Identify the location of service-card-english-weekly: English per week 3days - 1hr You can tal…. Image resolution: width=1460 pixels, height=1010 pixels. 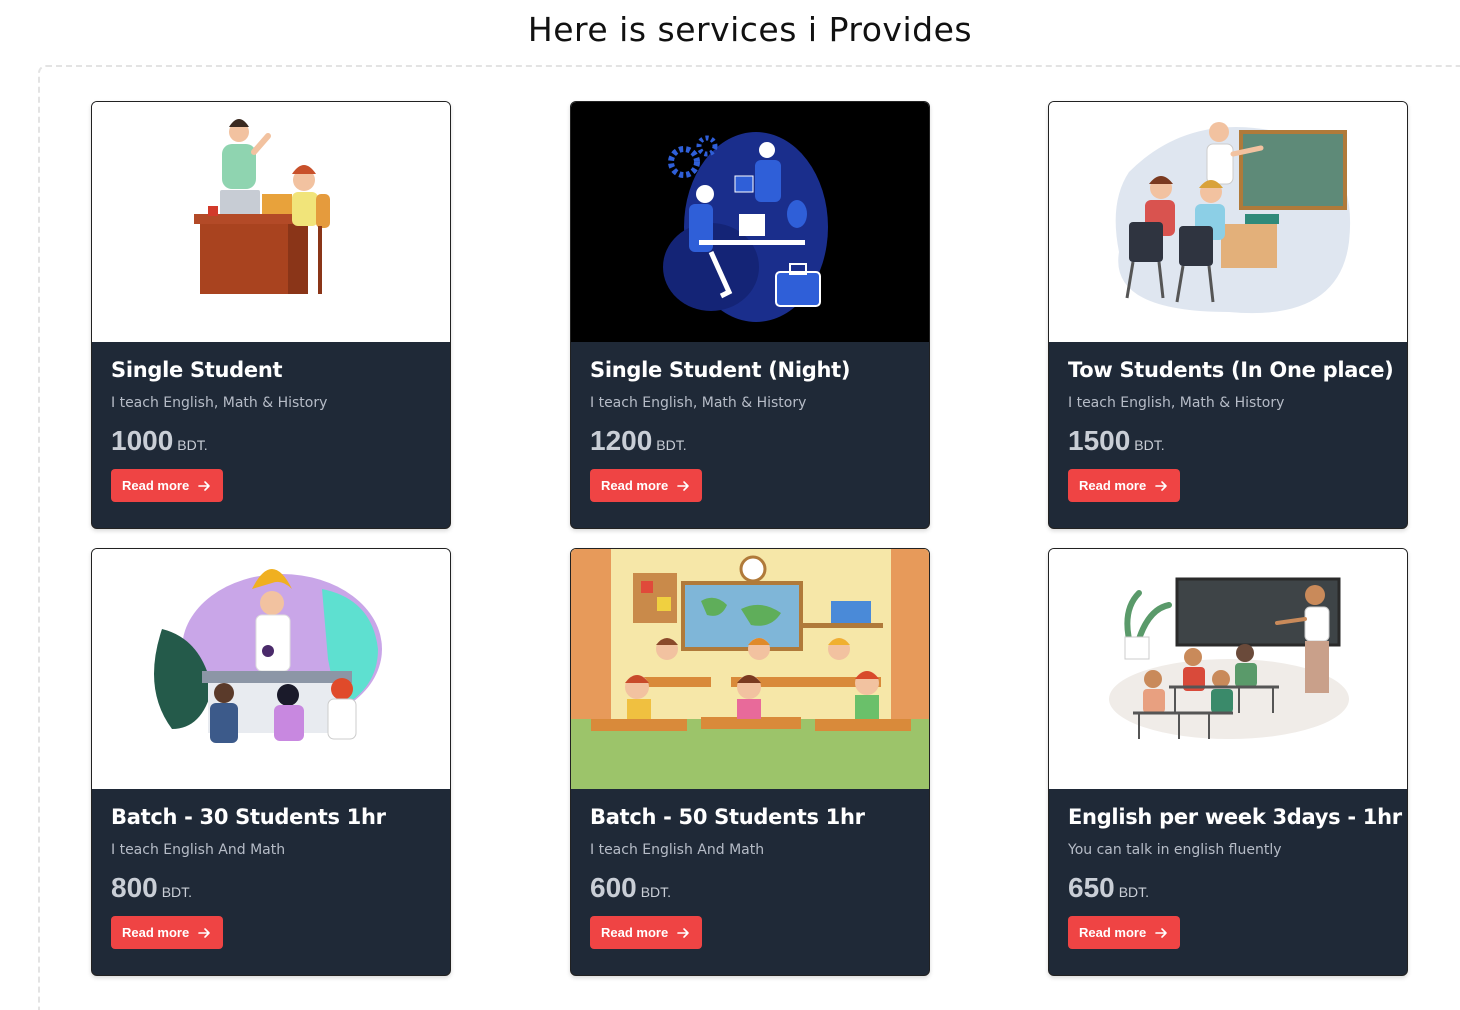
(1228, 762).